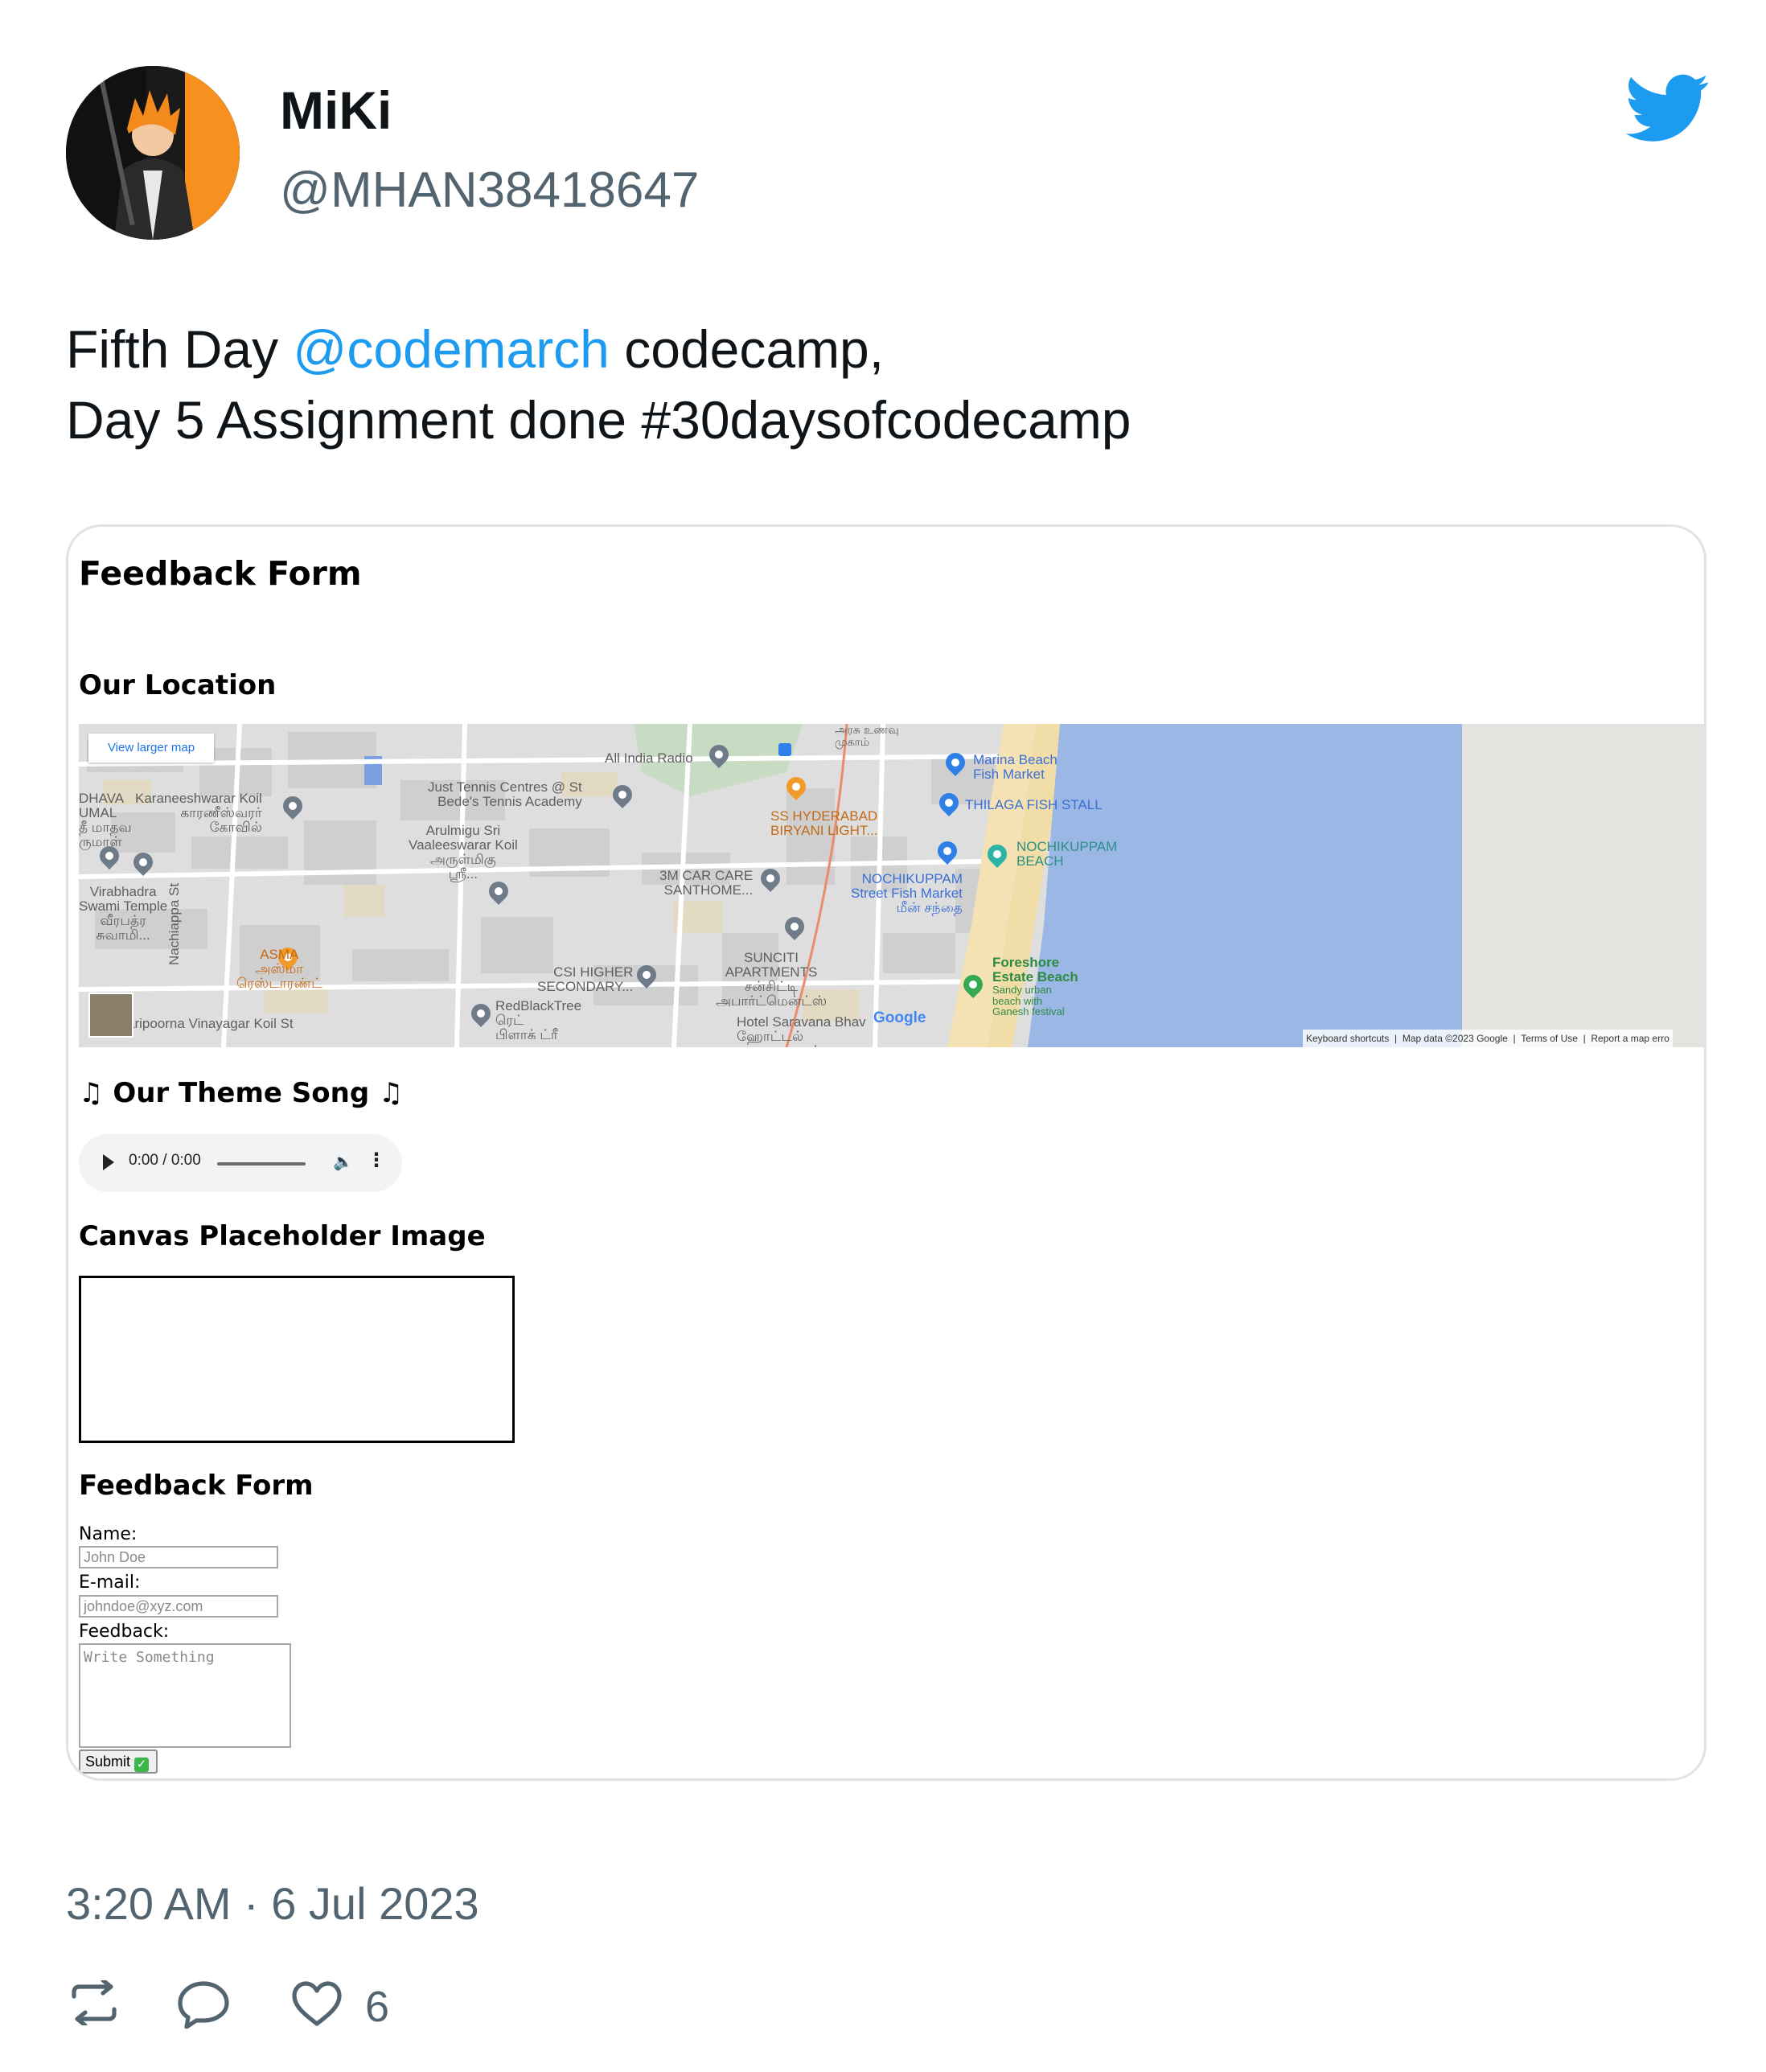 This screenshot has width=1766, height=2072. Describe the element at coordinates (376, 1160) in the screenshot. I see `more-options-icon: ⋮` at that location.